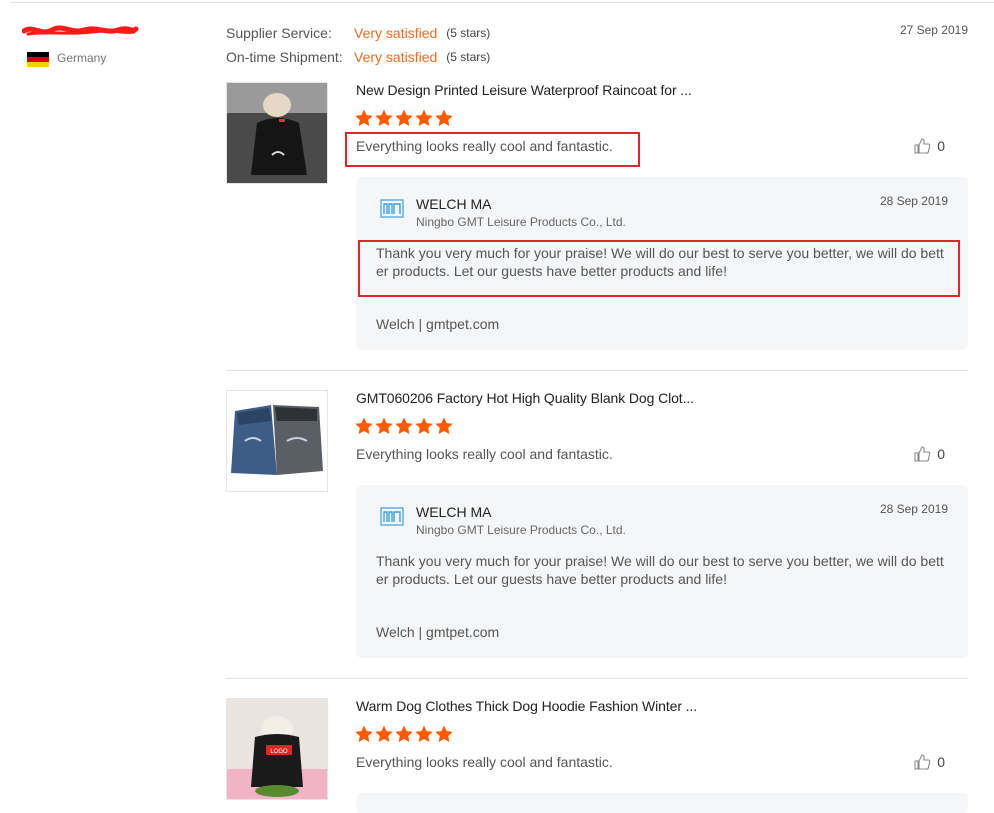  Describe the element at coordinates (38, 59) in the screenshot. I see `germany-flag-icon` at that location.